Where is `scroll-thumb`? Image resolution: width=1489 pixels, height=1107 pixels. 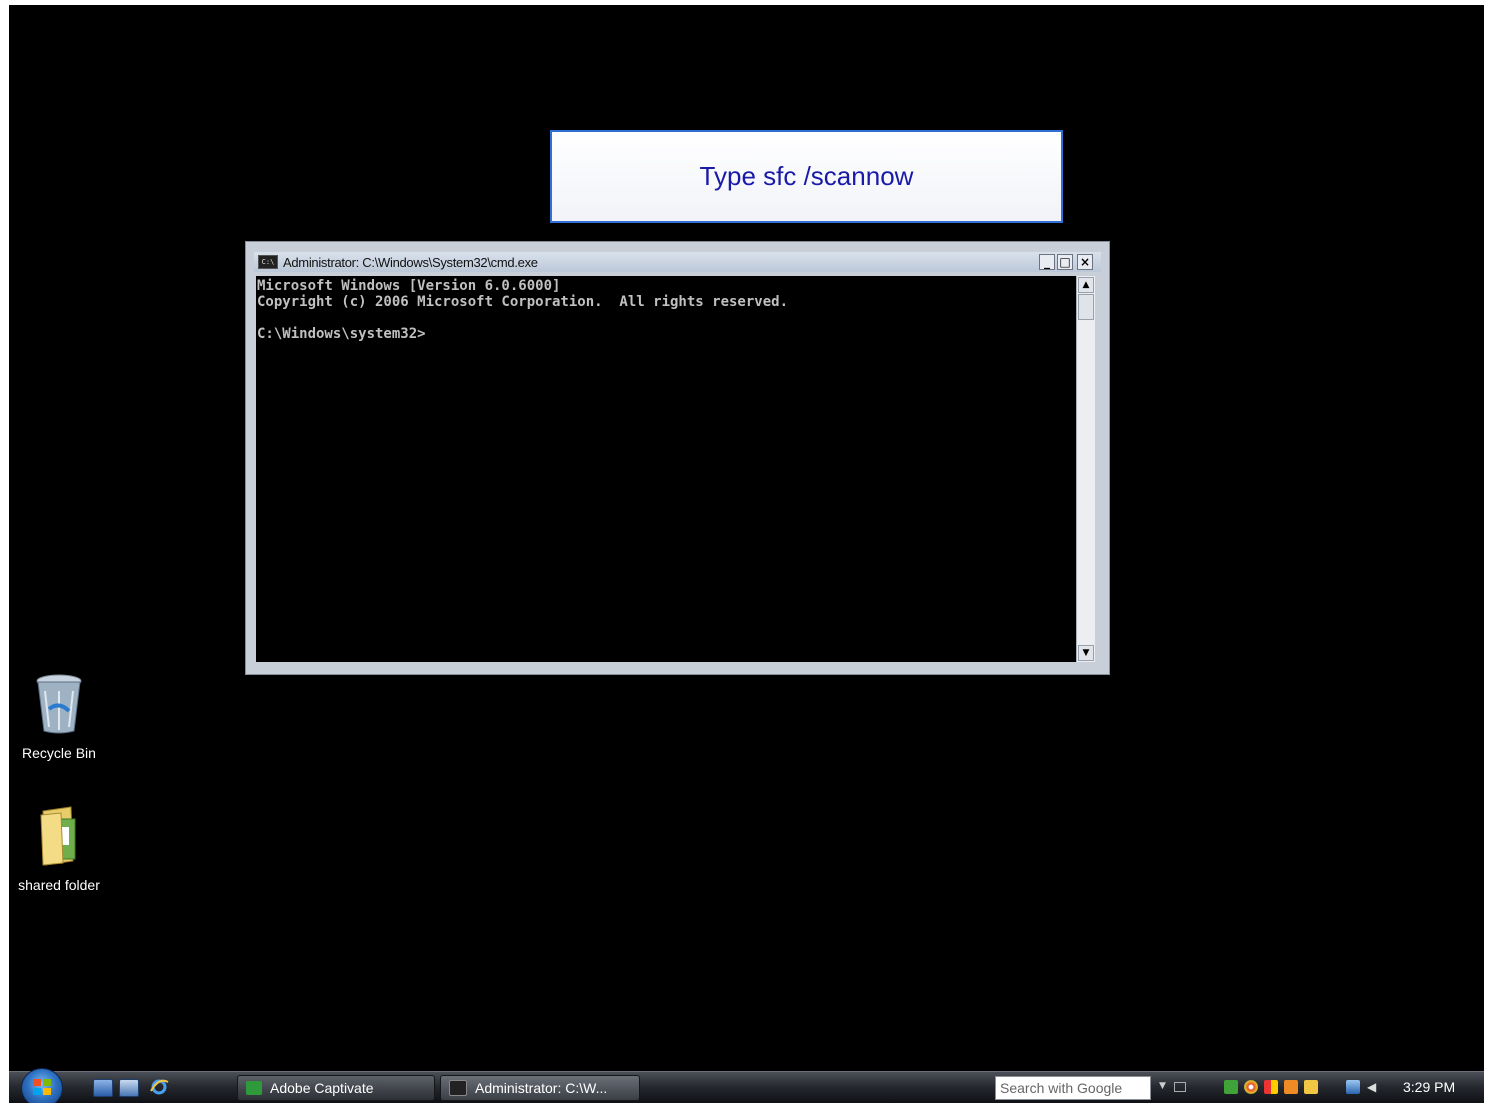 scroll-thumb is located at coordinates (1086, 307).